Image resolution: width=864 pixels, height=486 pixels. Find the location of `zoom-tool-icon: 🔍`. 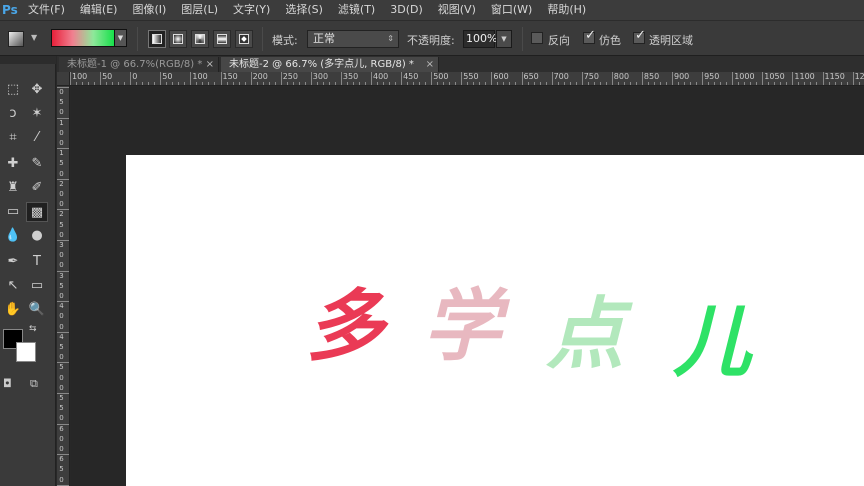

zoom-tool-icon: 🔍 is located at coordinates (37, 310).